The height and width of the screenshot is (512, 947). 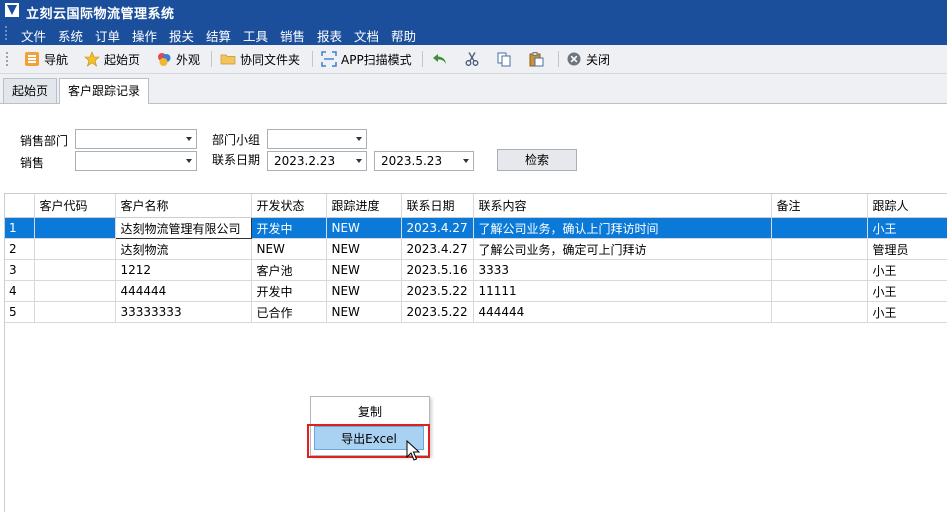 I want to click on date-from-picker: 2023.2.23, so click(x=317, y=161).